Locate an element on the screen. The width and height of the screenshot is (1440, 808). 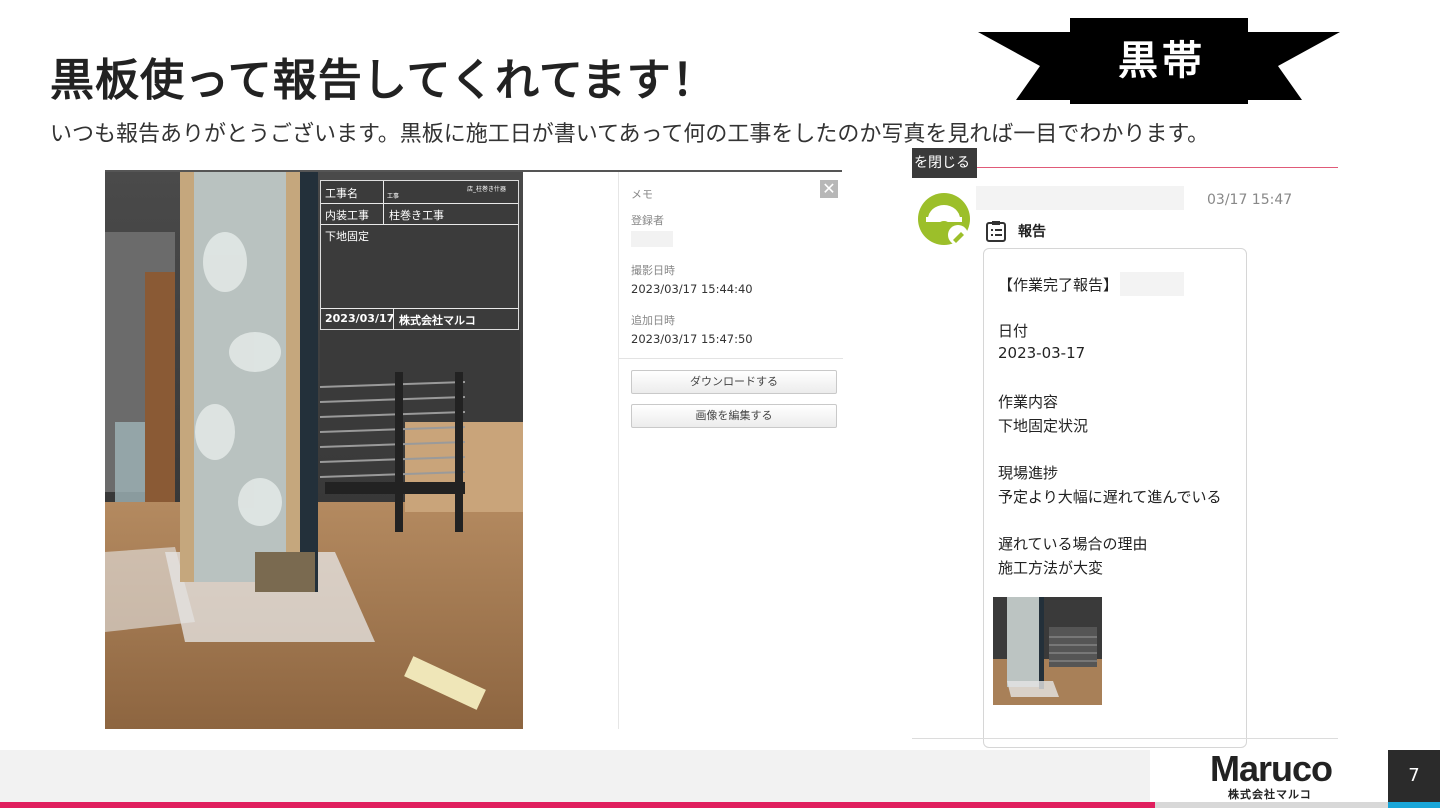
shot-datetime-label: 撮影日時 is located at coordinates (653, 270).